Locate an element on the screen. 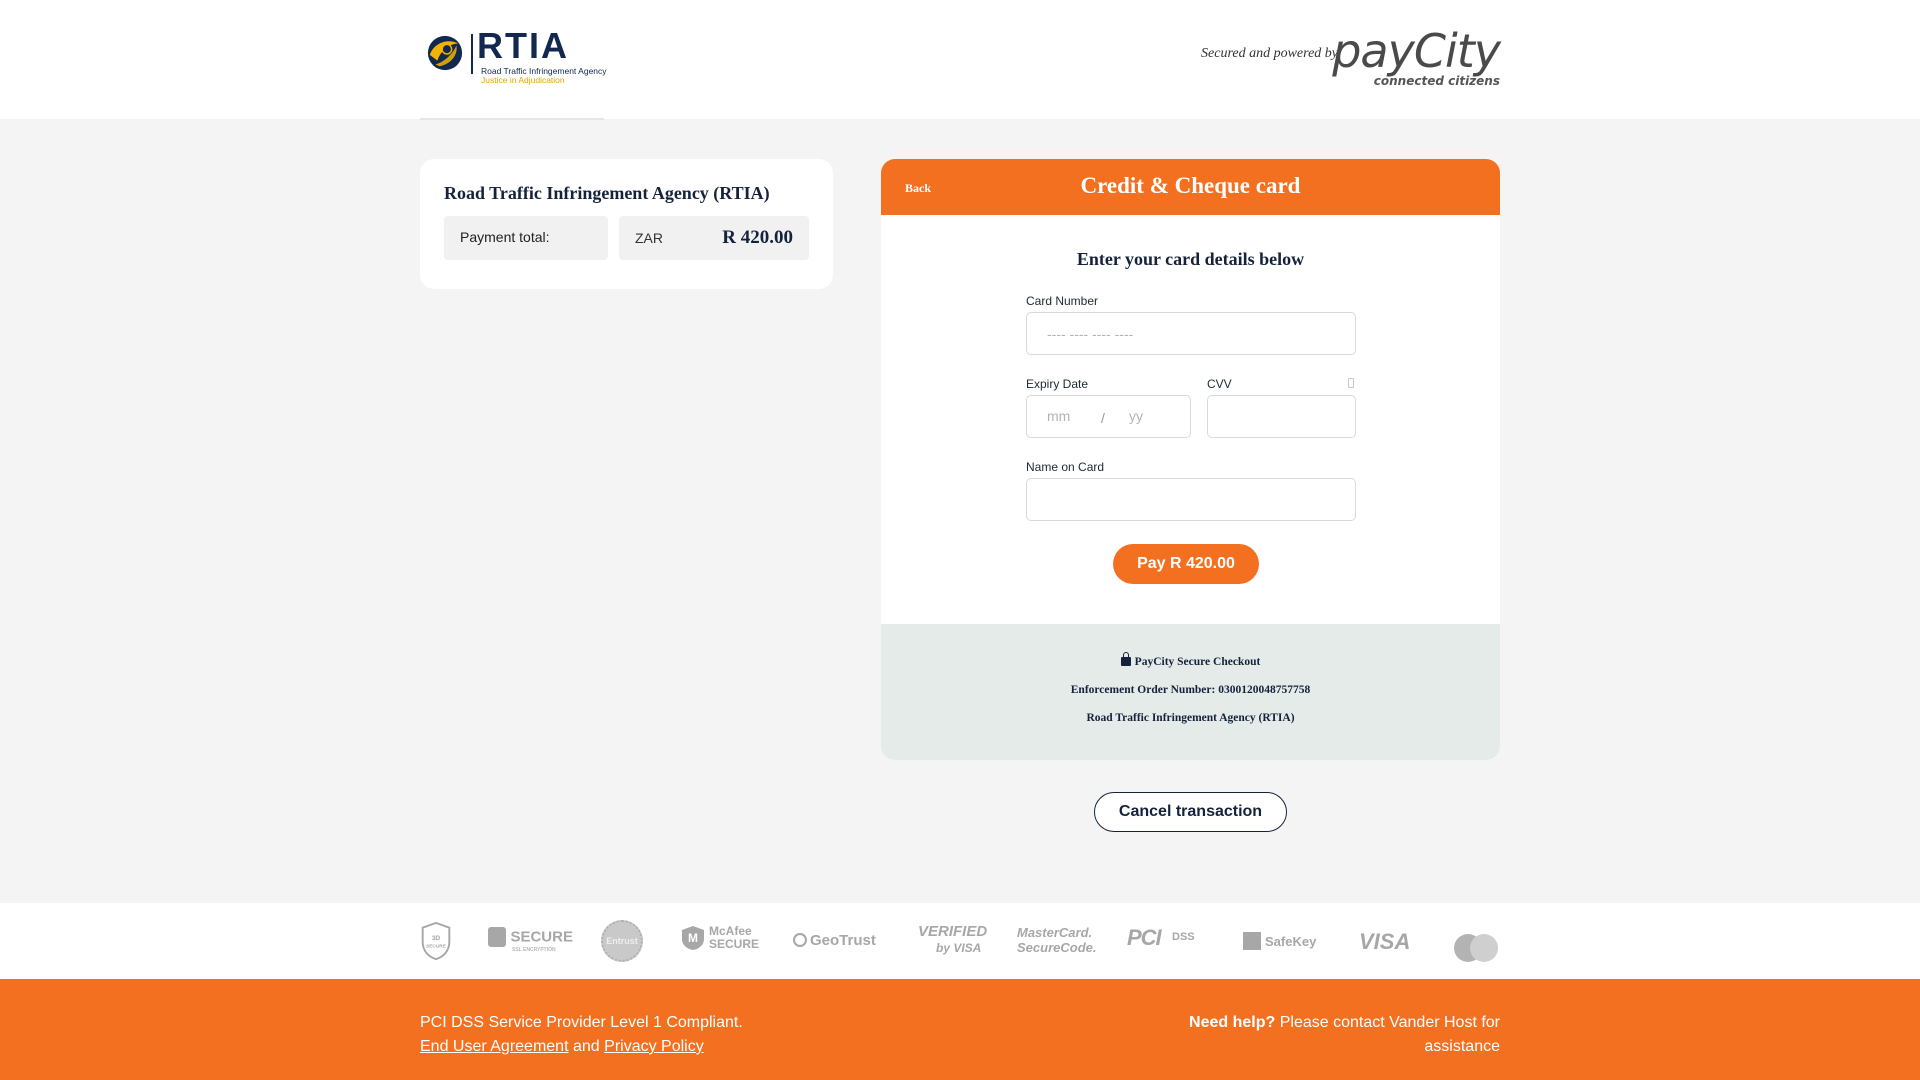  end-user-agreement-link: End User Agreement is located at coordinates (494, 1046).